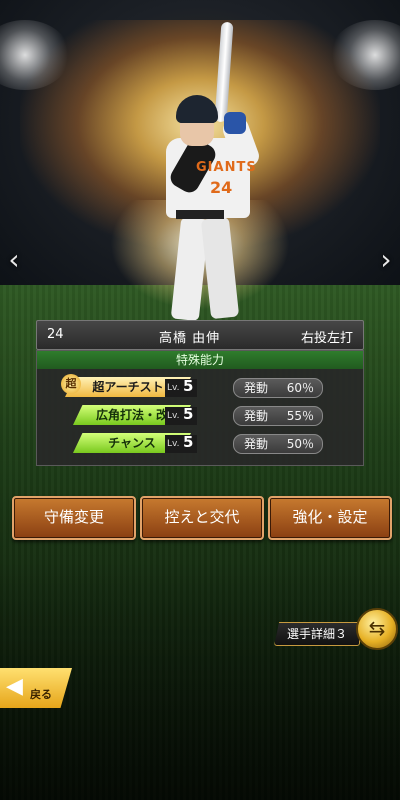 The image size is (400, 800). Describe the element at coordinates (300, 416) in the screenshot. I see `effect-value: 55％` at that location.